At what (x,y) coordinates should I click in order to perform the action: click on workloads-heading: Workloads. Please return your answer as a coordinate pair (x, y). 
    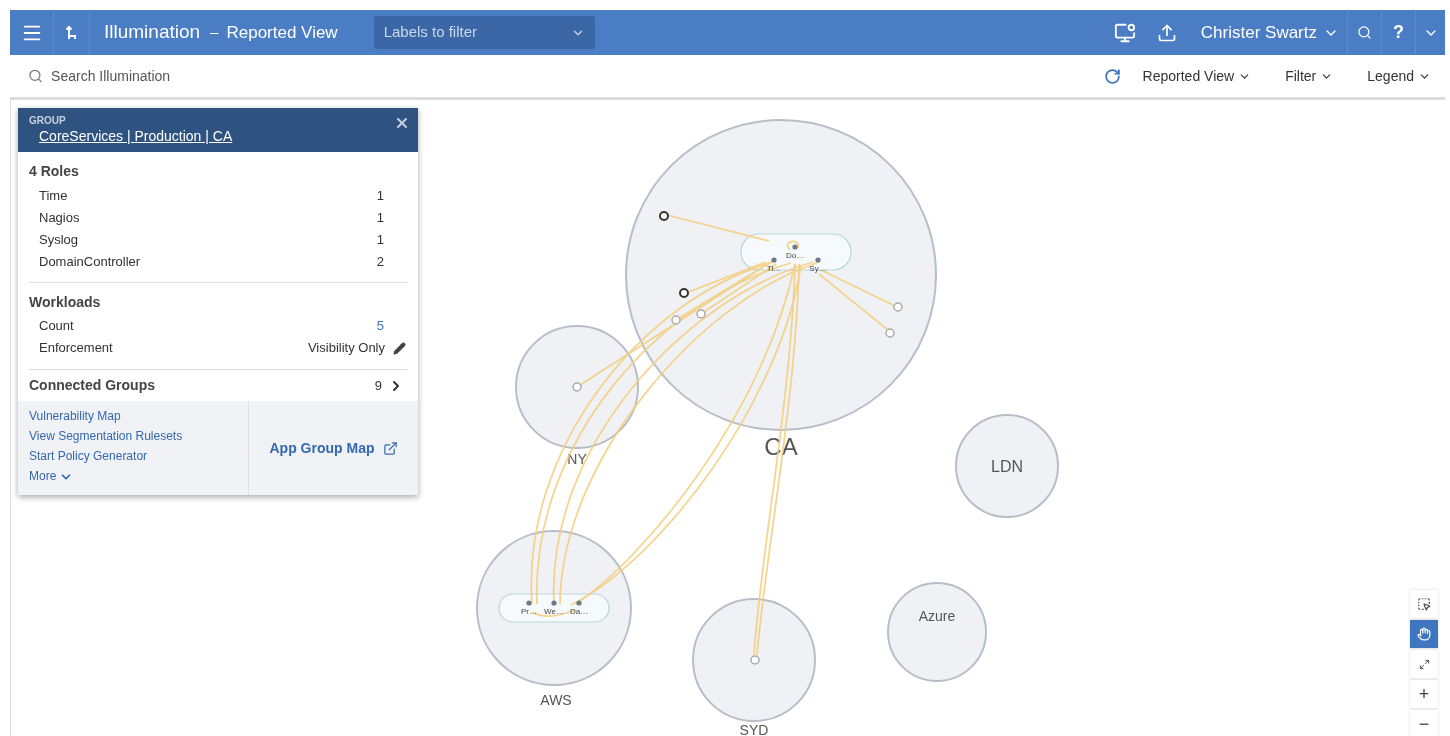
    Looking at the image, I should click on (65, 302).